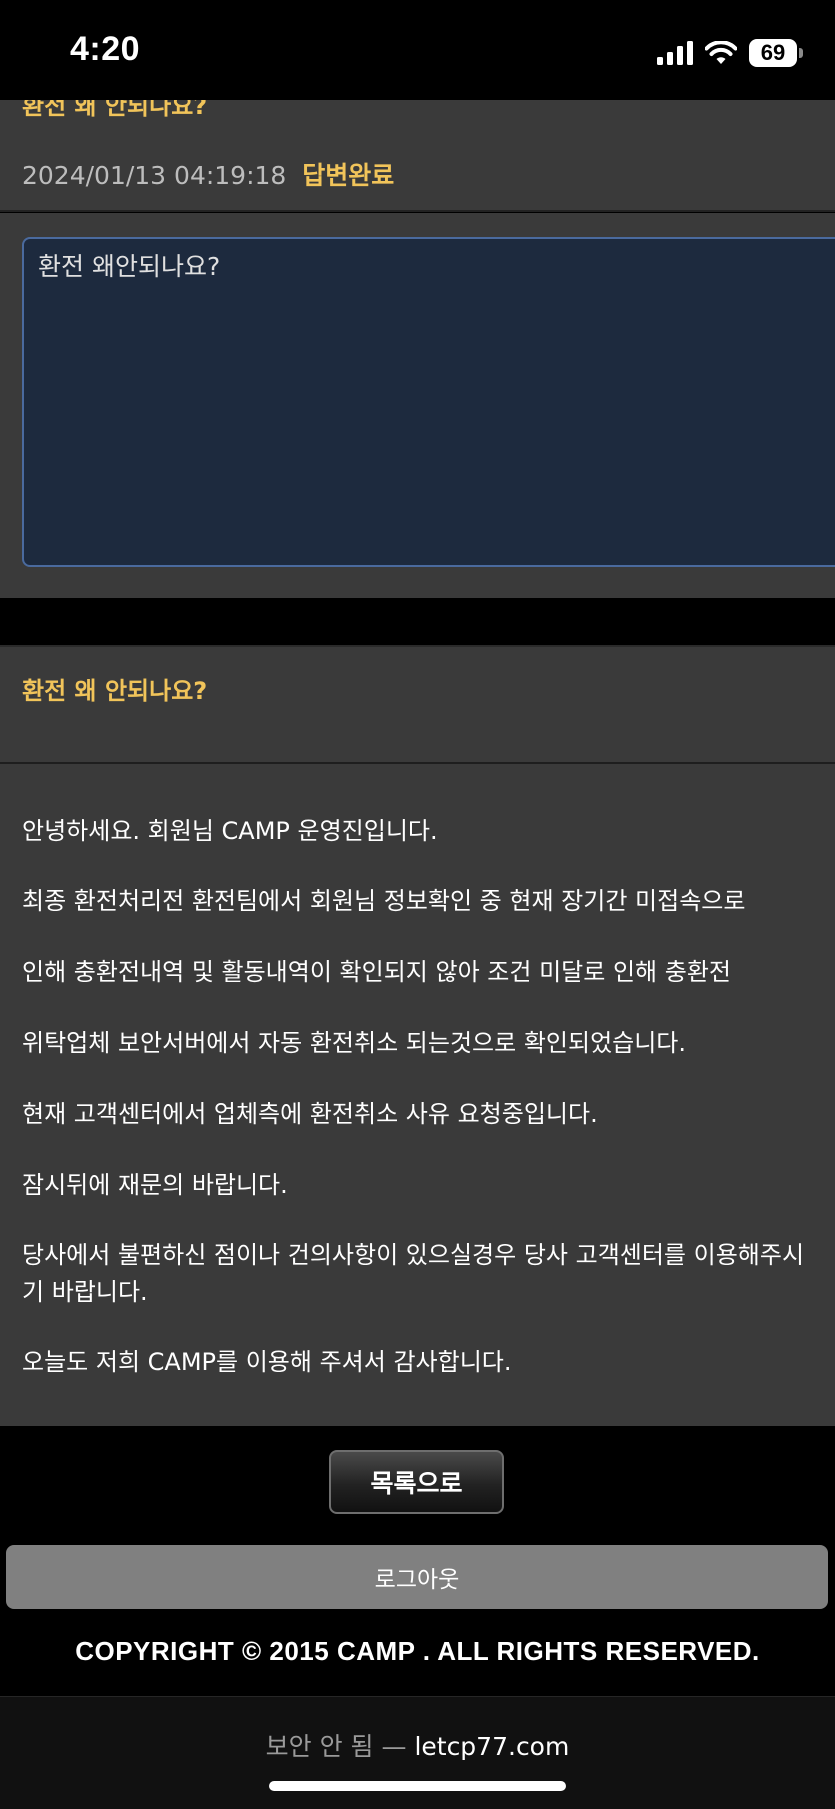 The image size is (835, 1809). I want to click on question-meta: 2024/01/13 04:19:18 답변완료, so click(208, 174).